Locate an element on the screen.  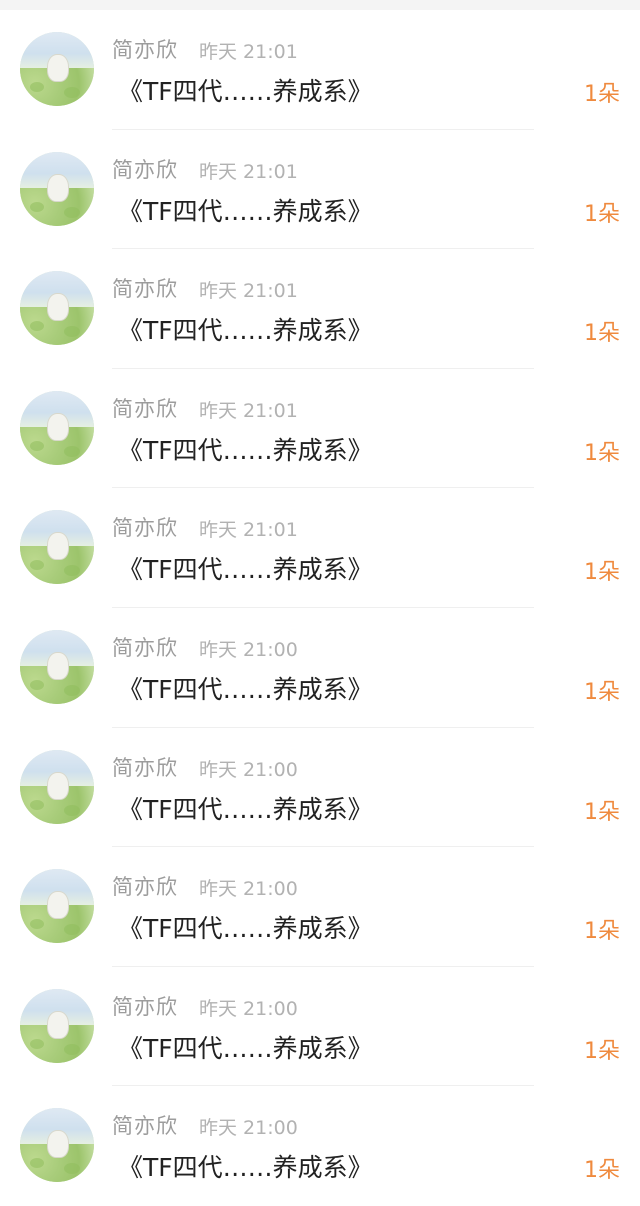
top-strip is located at coordinates (320, 5).